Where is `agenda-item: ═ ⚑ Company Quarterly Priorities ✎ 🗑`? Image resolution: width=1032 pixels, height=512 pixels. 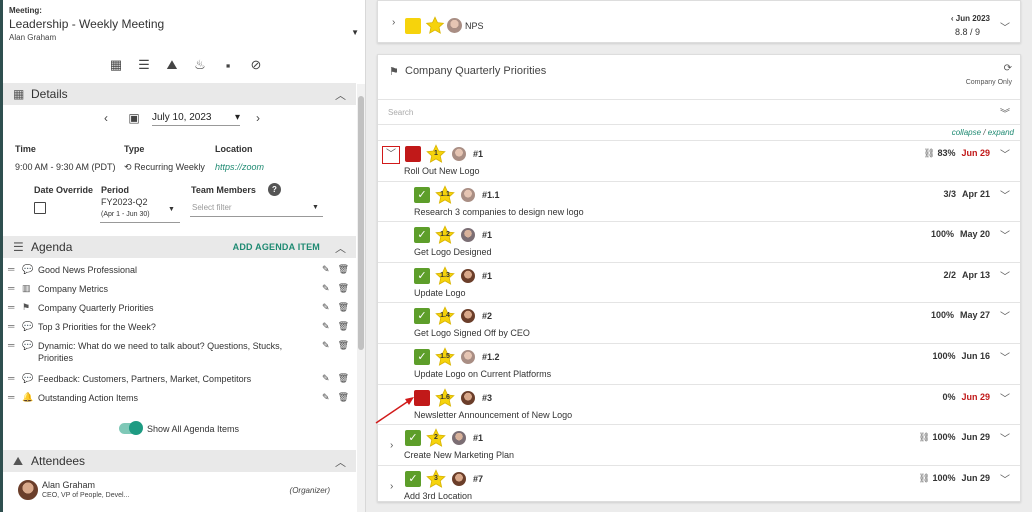
agenda-item: ═ ⚑ Company Quarterly Priorities ✎ 🗑 is located at coordinates (180, 308).